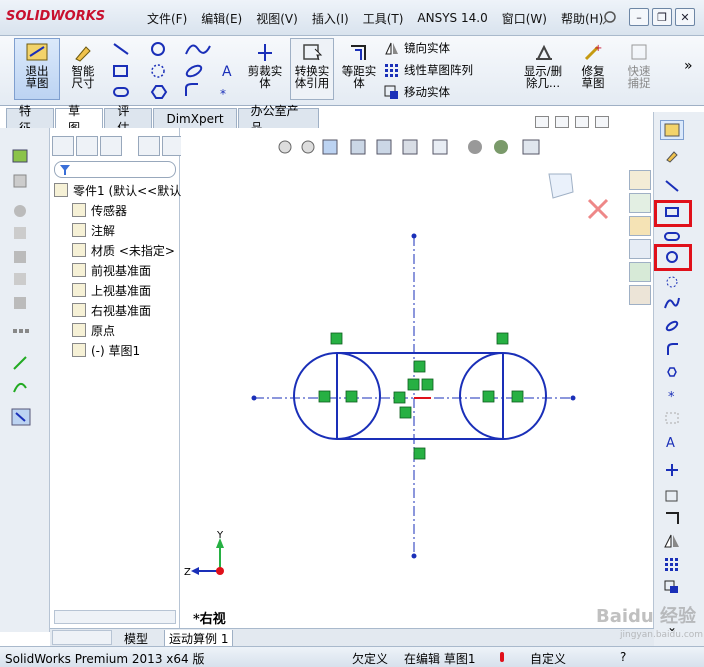  I want to click on tree-item-front-plane: 前视基准面, so click(111, 270).